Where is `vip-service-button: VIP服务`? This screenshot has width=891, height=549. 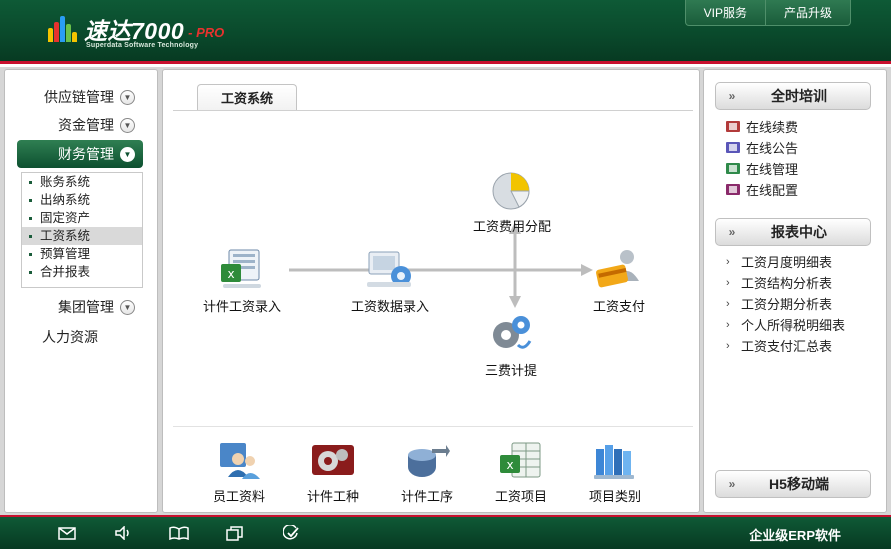
vip-service-button: VIP服务 is located at coordinates (725, 13).